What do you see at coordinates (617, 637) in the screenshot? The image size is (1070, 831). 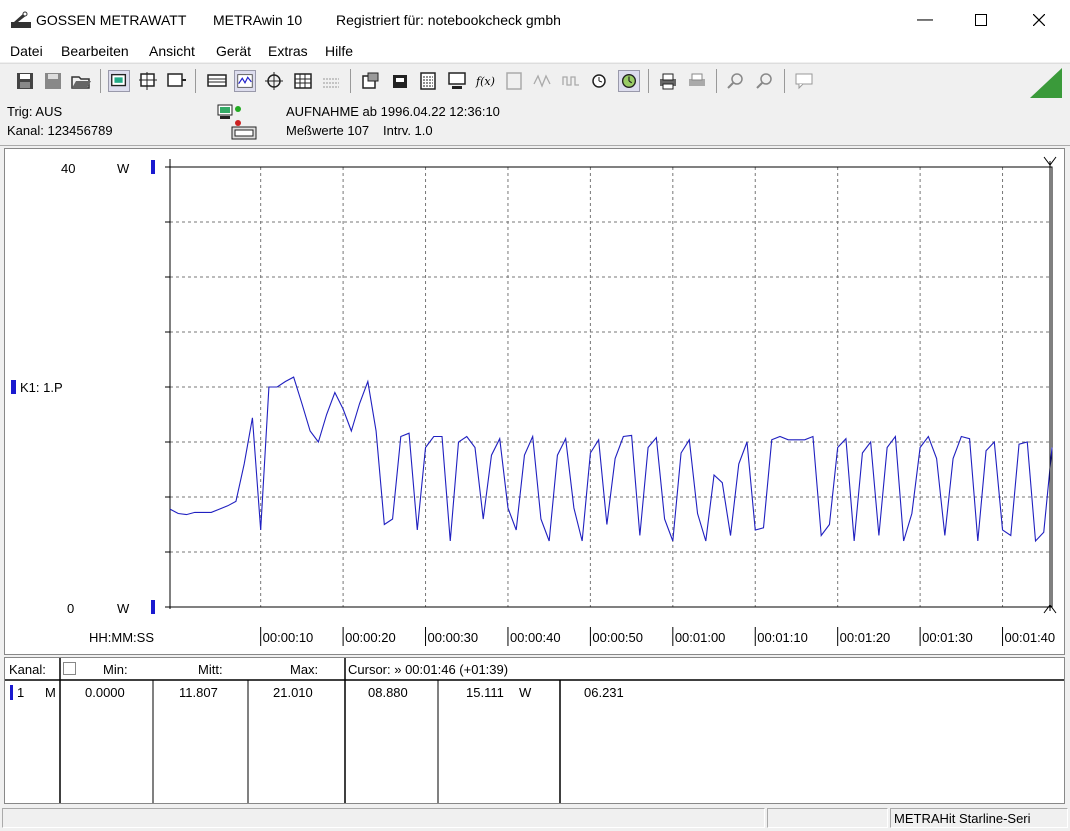 I see `x-tick-label: 00:00:50` at bounding box center [617, 637].